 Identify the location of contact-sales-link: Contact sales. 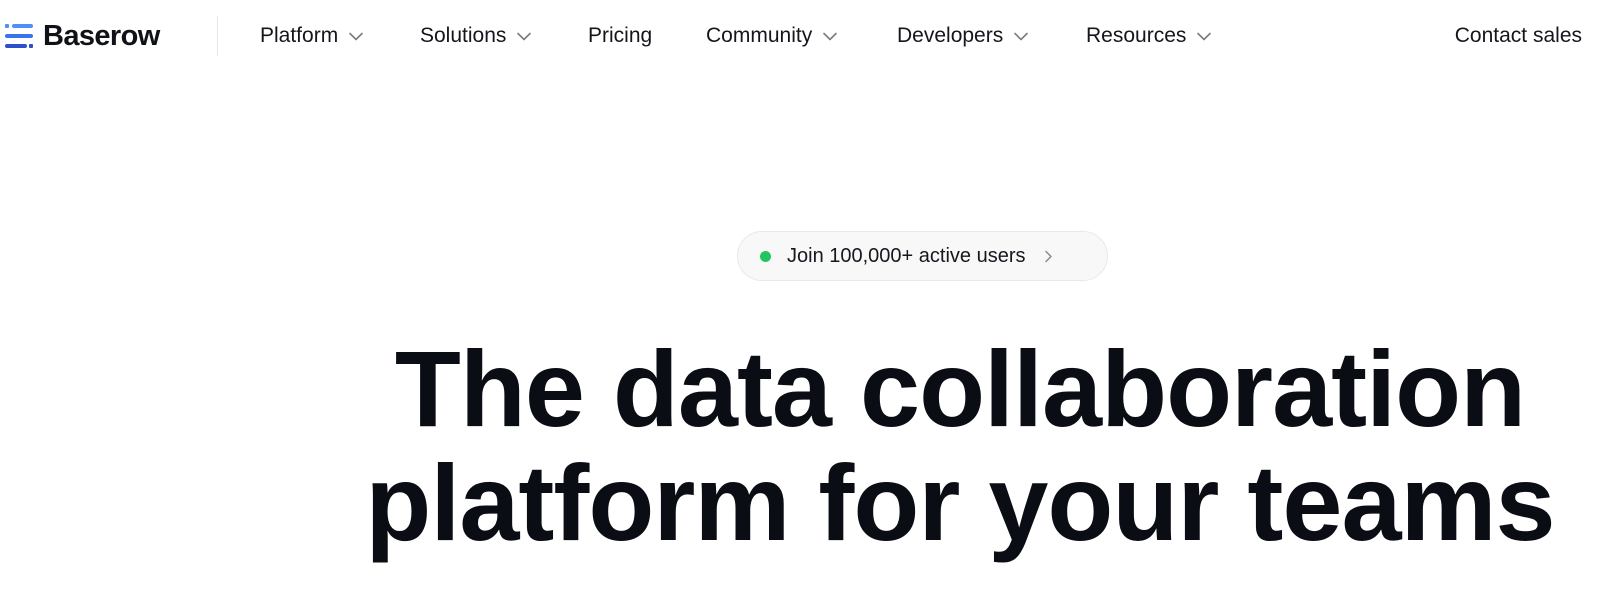
(1518, 36).